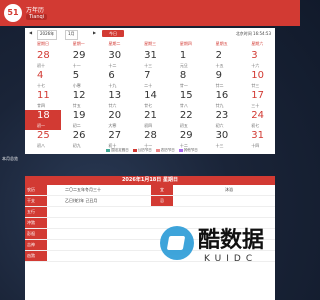 Image resolution: width=320 pixels, height=300 pixels. I want to click on day-cell: 30 十三, so click(222, 140).